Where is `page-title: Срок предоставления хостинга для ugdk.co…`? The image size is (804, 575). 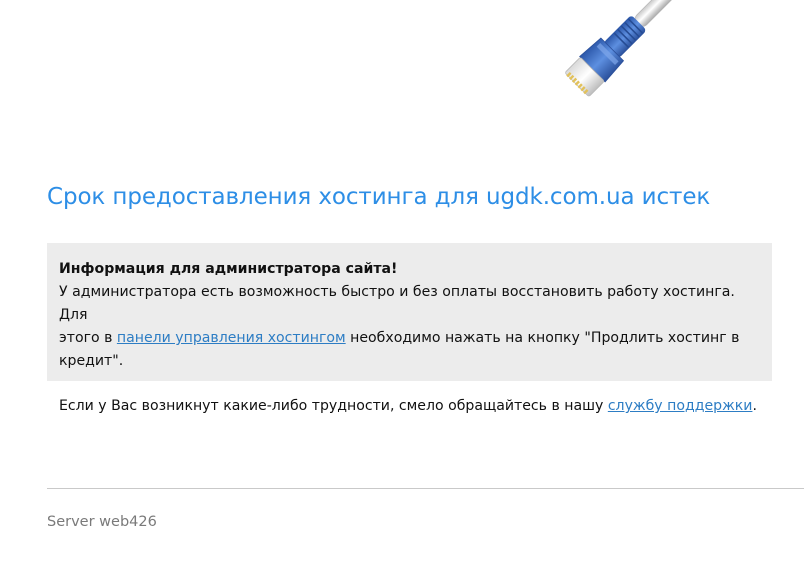
page-title: Срок предоставления хостинга для ugdk.co… is located at coordinates (379, 197).